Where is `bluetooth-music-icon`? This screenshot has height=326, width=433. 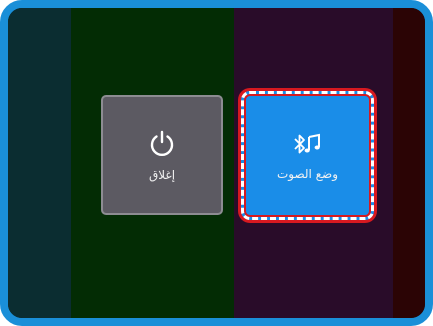 bluetooth-music-icon is located at coordinates (308, 144).